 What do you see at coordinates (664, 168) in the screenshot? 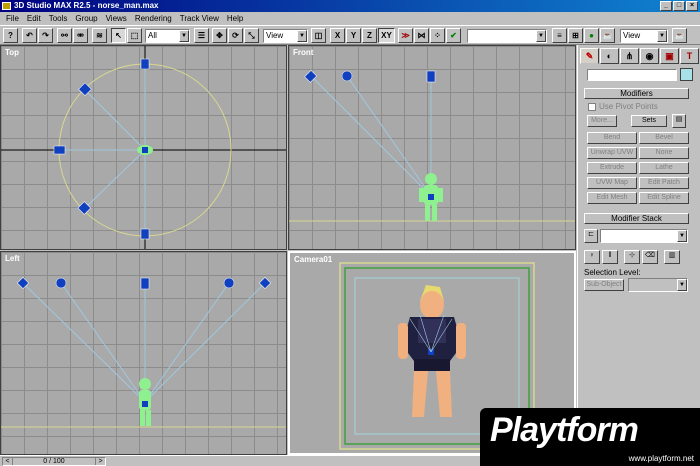
I see `lathe-button: Lathe` at bounding box center [664, 168].